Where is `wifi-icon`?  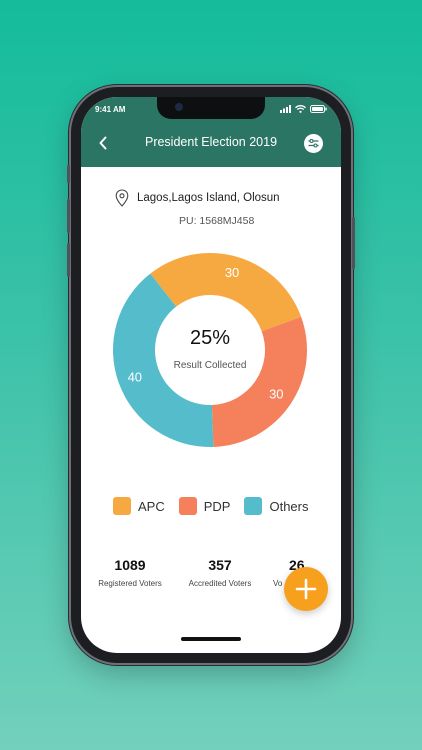 wifi-icon is located at coordinates (300, 109).